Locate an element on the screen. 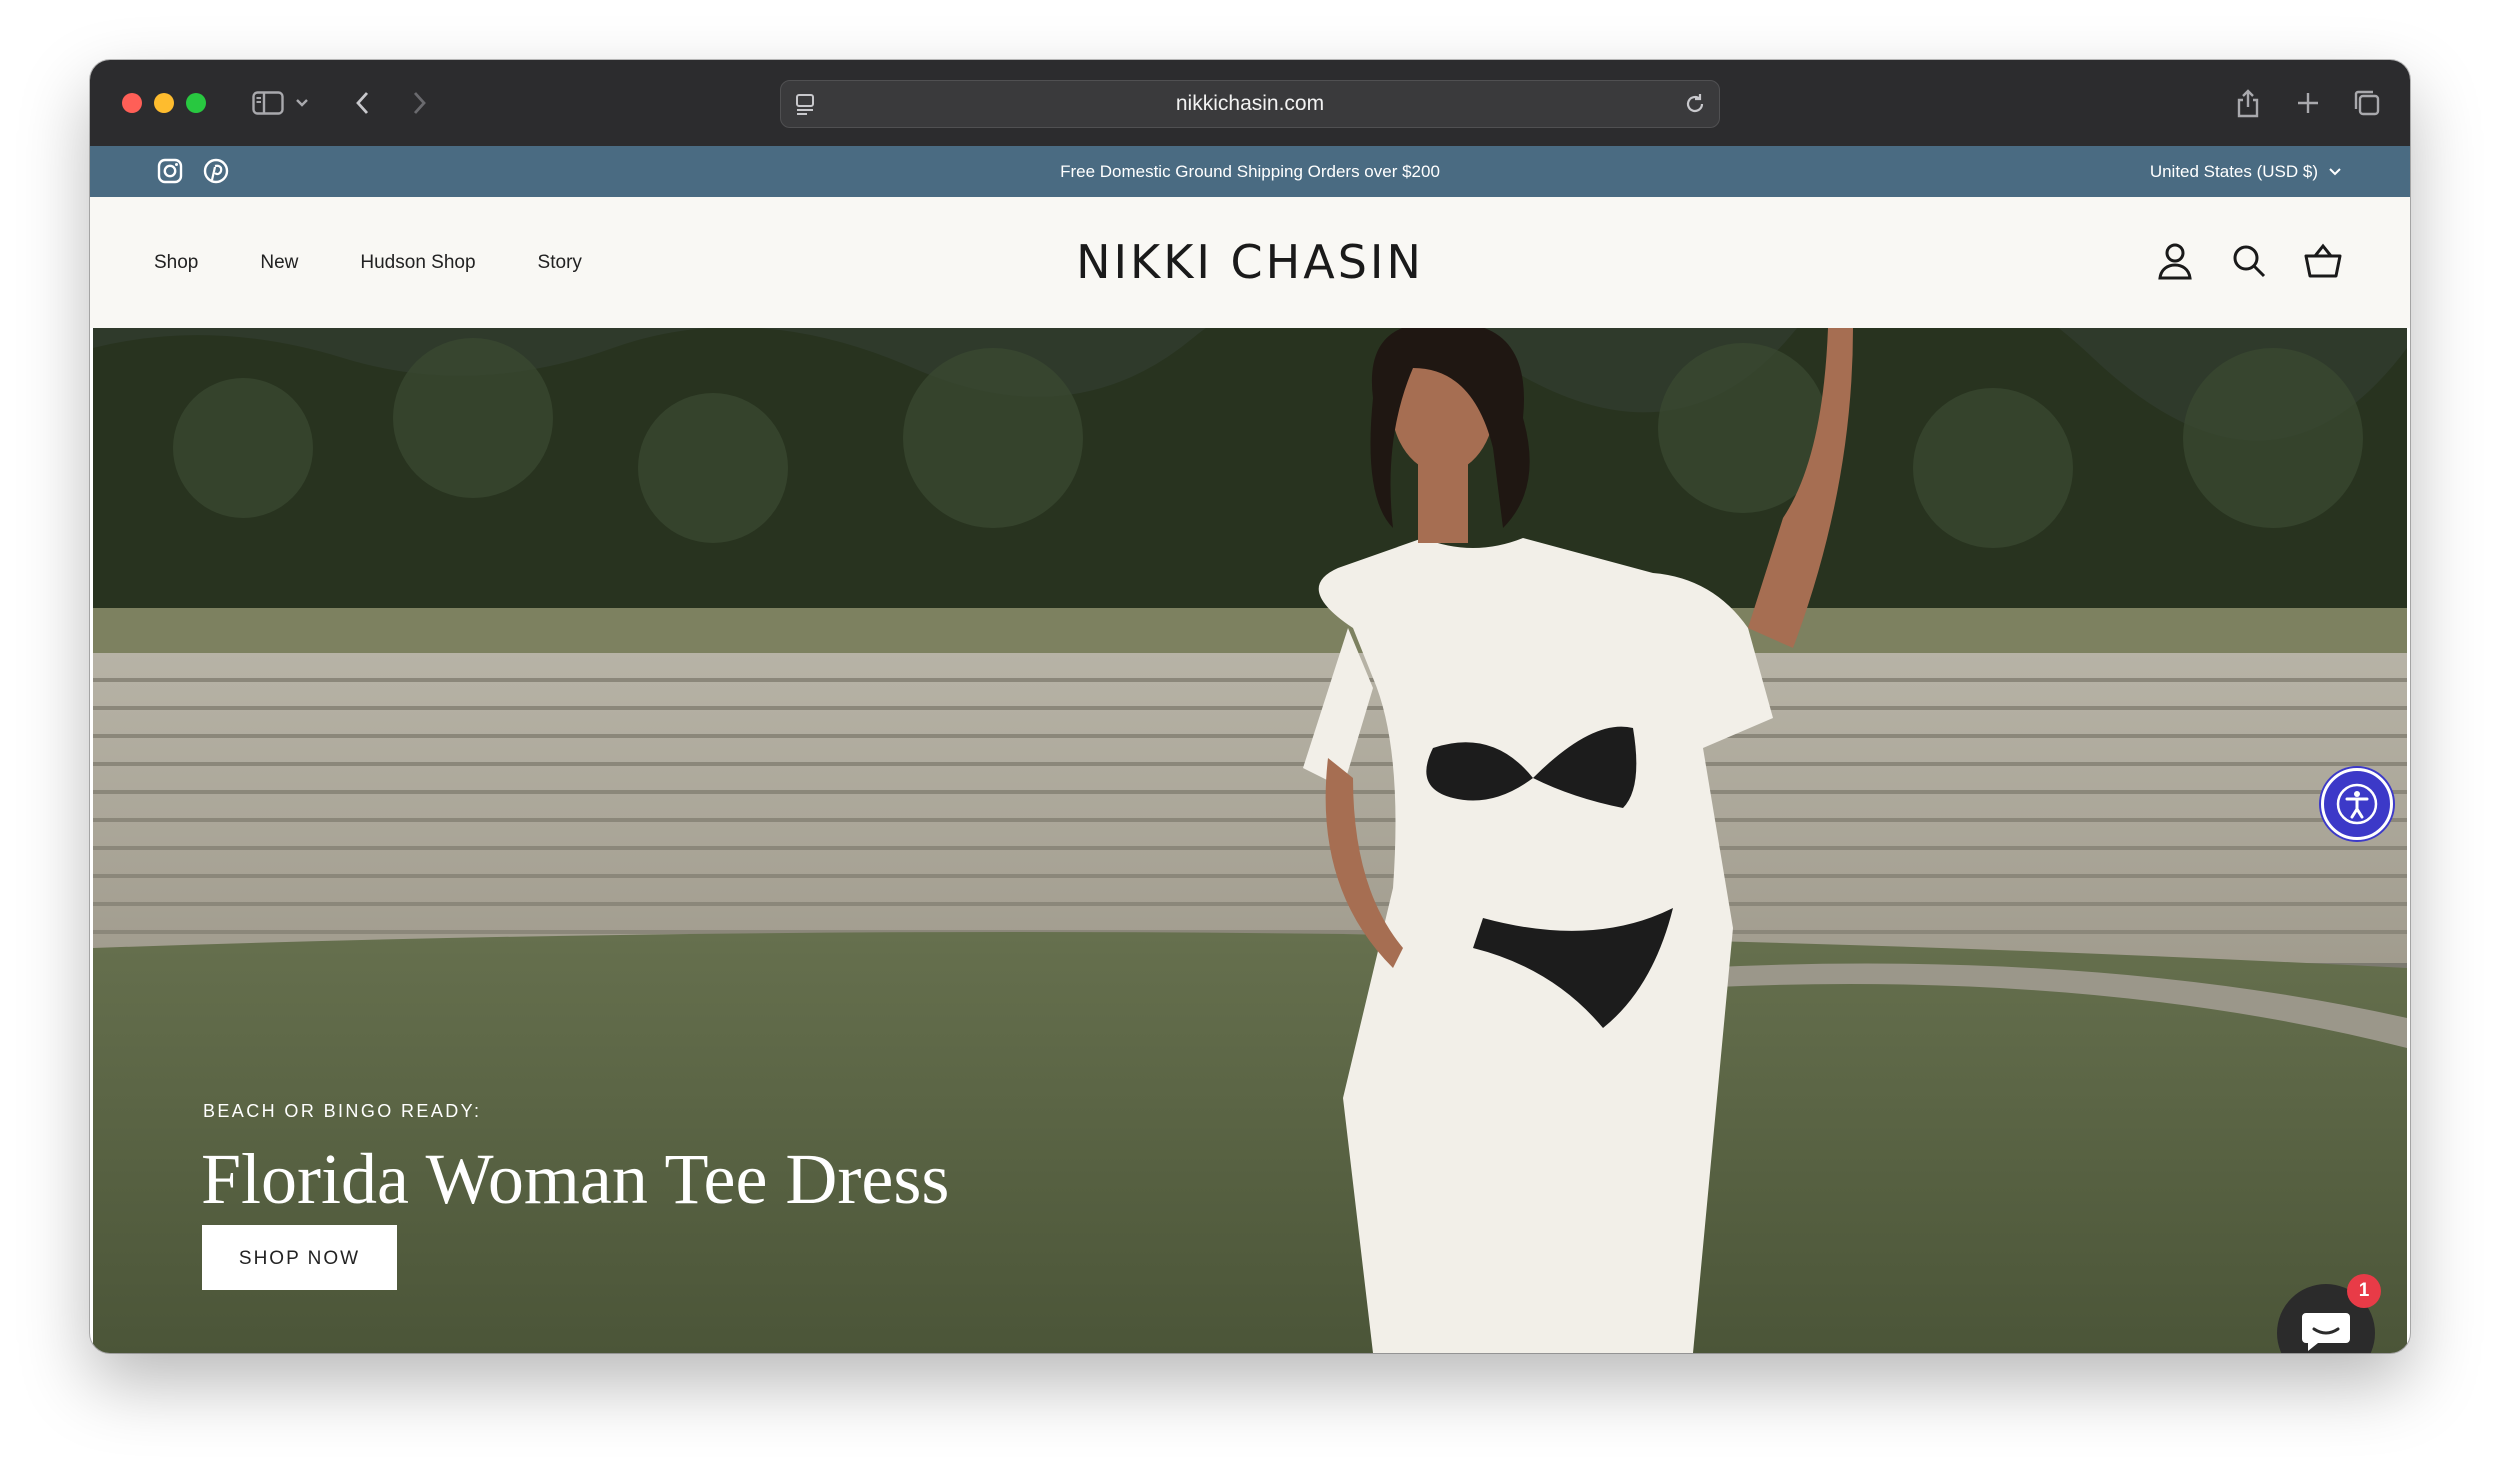 Image resolution: width=2500 pixels, height=1472 pixels. currency-selector: United States (USD $) is located at coordinates (2246, 171).